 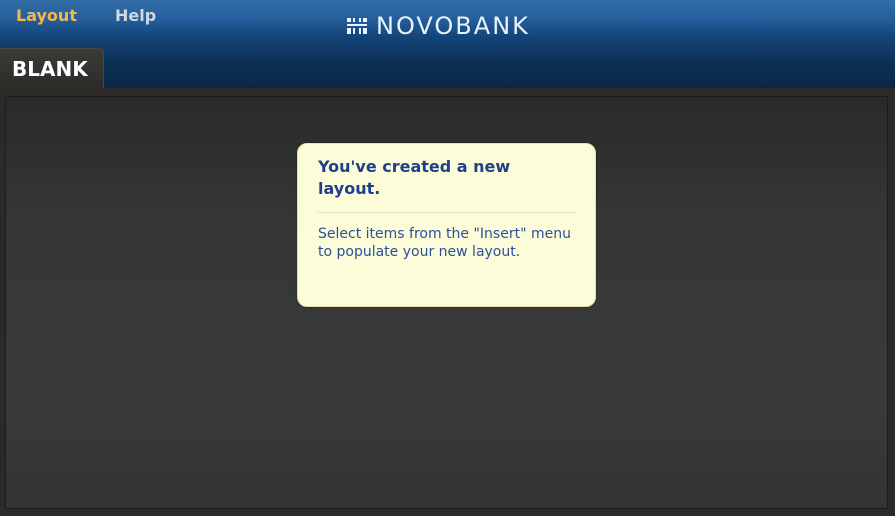 What do you see at coordinates (46, 15) in the screenshot?
I see `menu-item-layout: Layout` at bounding box center [46, 15].